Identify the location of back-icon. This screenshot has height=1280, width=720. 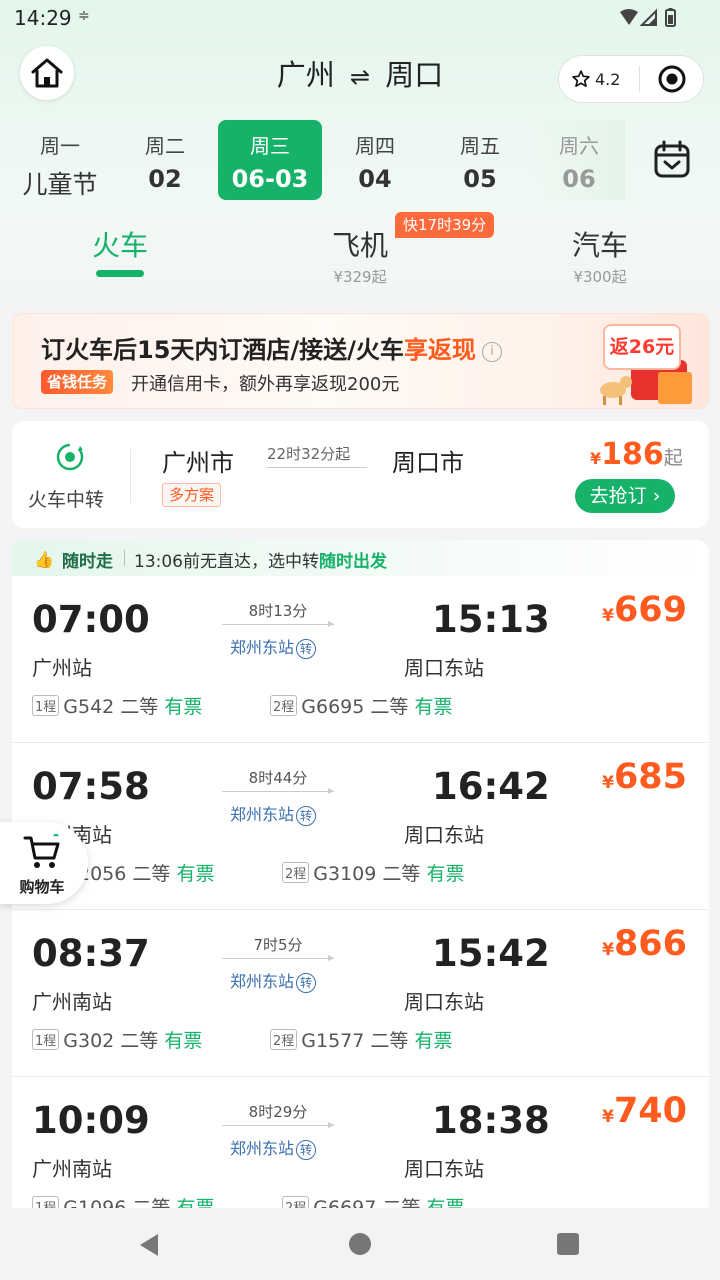
(149, 1245).